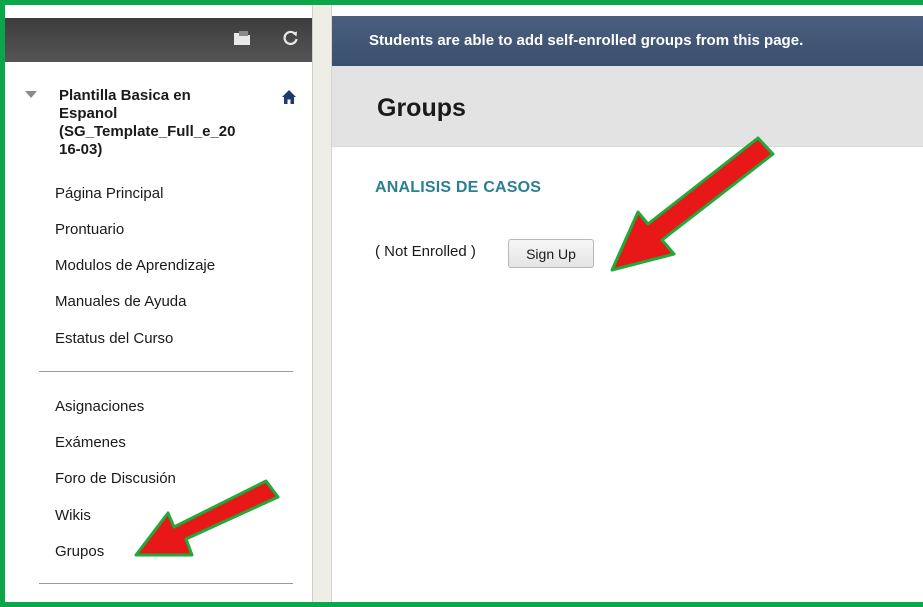  What do you see at coordinates (109, 194) in the screenshot?
I see `sidebar-item-pagina-principal: Página Principal` at bounding box center [109, 194].